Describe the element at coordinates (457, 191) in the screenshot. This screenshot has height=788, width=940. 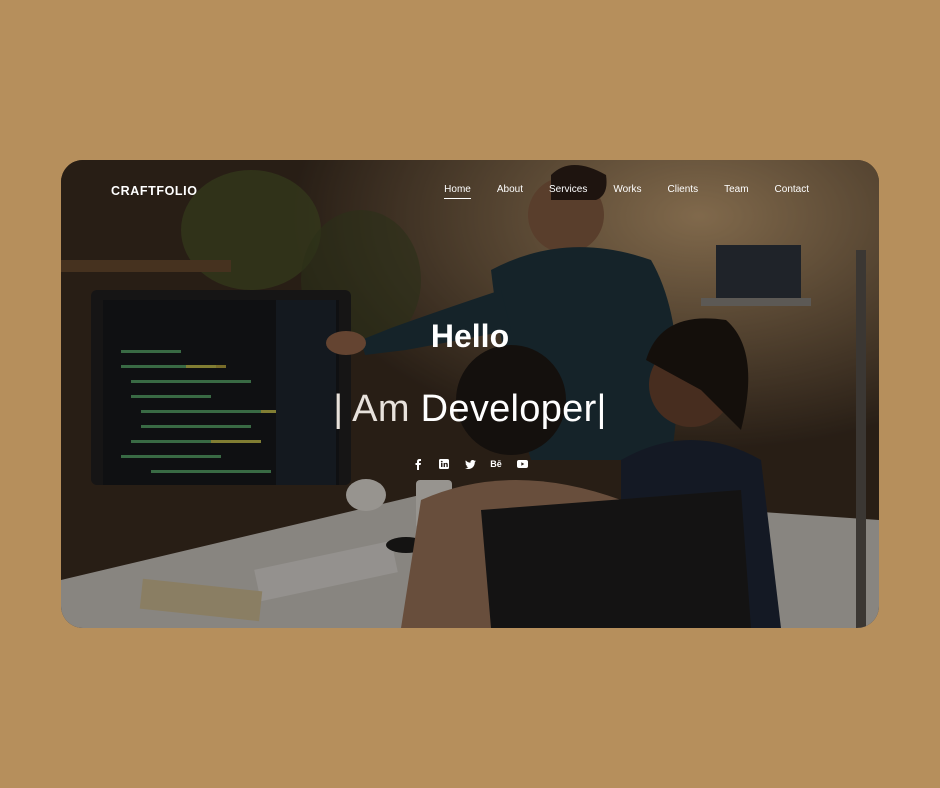
I see `nav-link-home: Home` at that location.